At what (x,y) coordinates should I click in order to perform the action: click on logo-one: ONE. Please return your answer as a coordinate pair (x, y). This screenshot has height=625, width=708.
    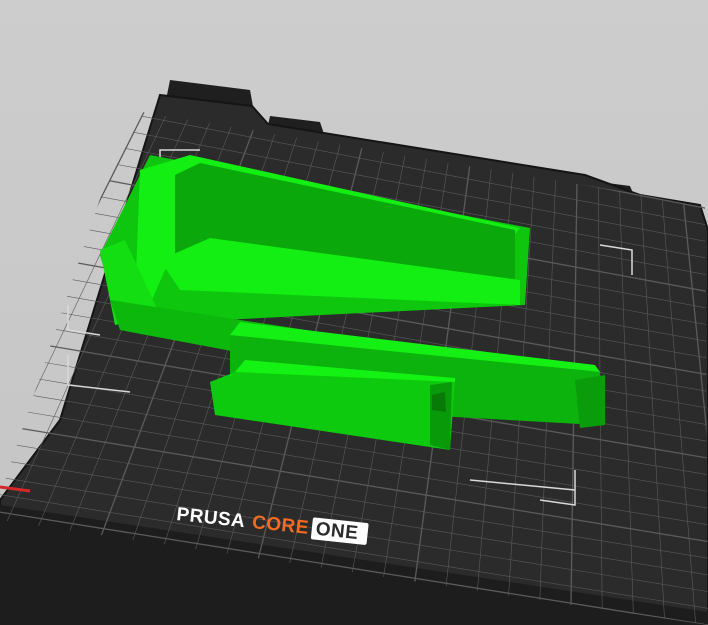
    Looking at the image, I should click on (337, 531).